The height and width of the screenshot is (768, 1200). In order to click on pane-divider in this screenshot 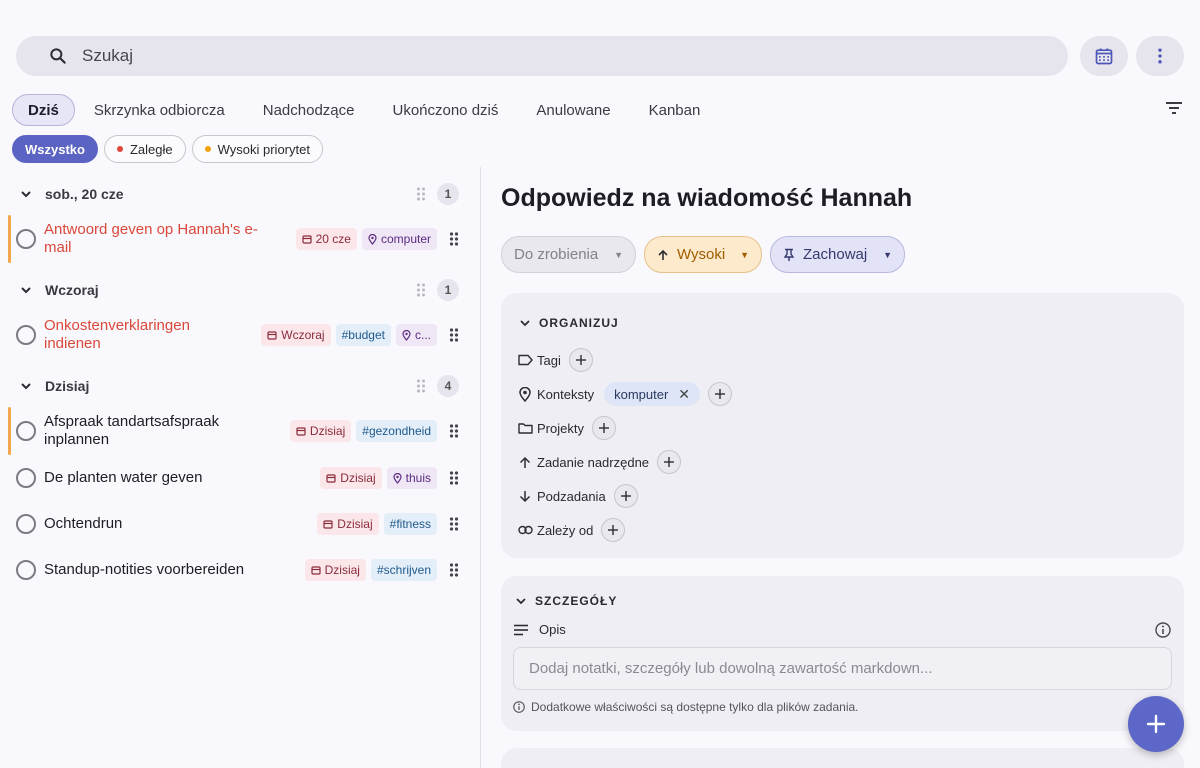, I will do `click(480, 467)`.